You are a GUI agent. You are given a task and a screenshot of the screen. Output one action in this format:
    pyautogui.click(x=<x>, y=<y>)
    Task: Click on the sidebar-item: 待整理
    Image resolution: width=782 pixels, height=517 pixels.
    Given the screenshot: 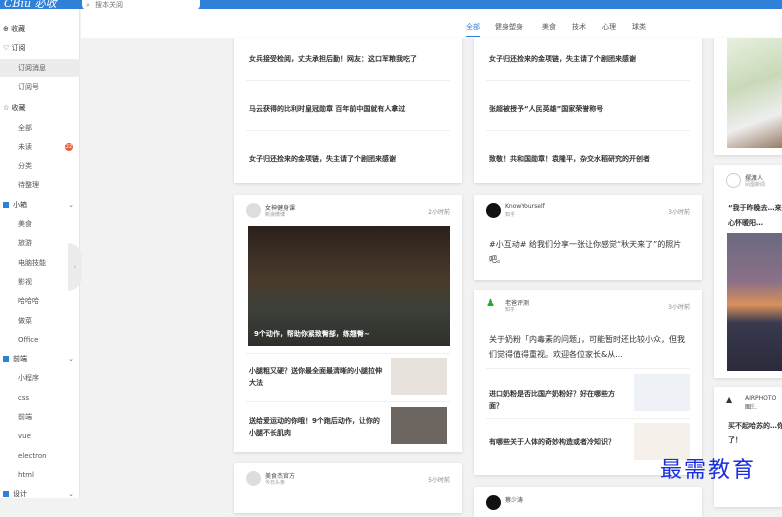 What is the action you would take?
    pyautogui.click(x=40, y=185)
    